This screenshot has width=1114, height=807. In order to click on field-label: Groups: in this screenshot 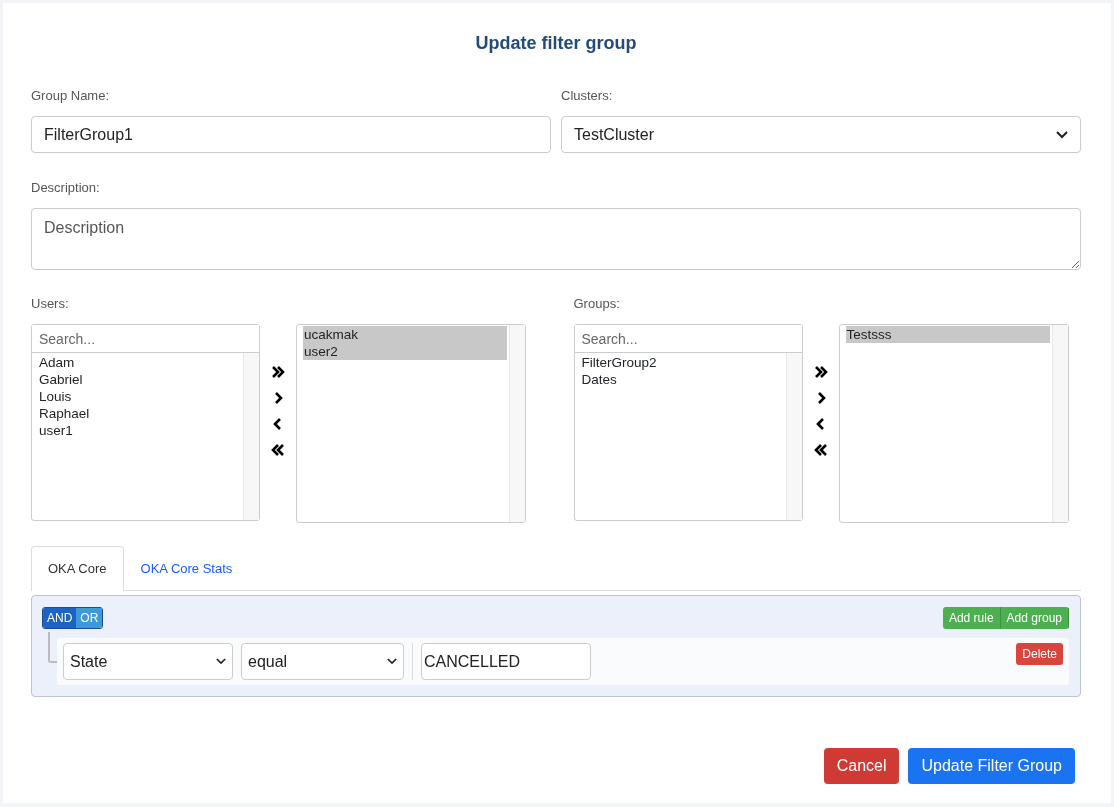, I will do `click(597, 303)`.